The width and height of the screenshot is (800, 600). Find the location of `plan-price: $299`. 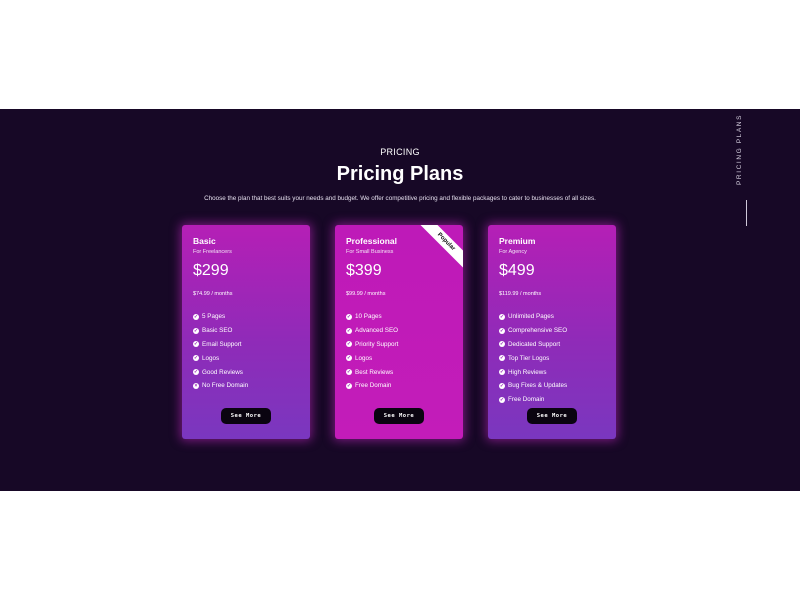

plan-price: $299 is located at coordinates (211, 270).